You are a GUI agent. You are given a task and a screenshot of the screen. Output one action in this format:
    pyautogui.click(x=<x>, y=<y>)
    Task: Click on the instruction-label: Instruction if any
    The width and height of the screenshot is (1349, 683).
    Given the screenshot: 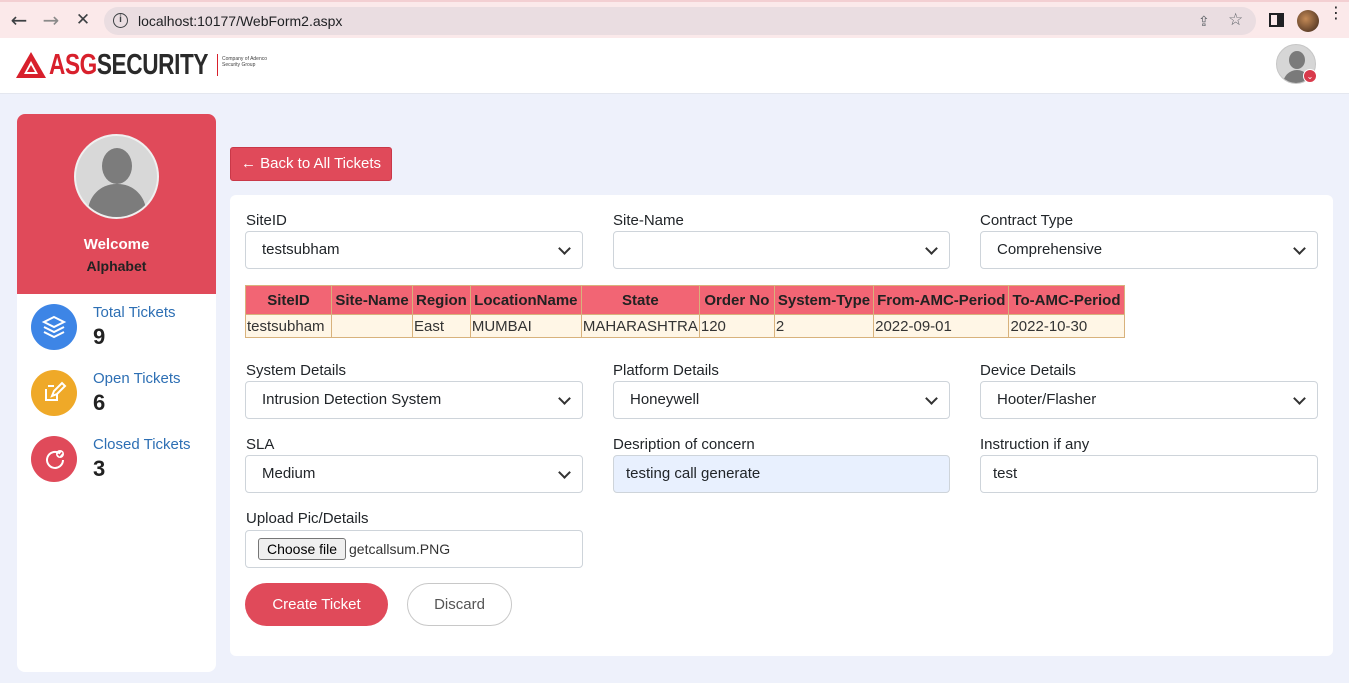 What is the action you would take?
    pyautogui.click(x=1035, y=444)
    